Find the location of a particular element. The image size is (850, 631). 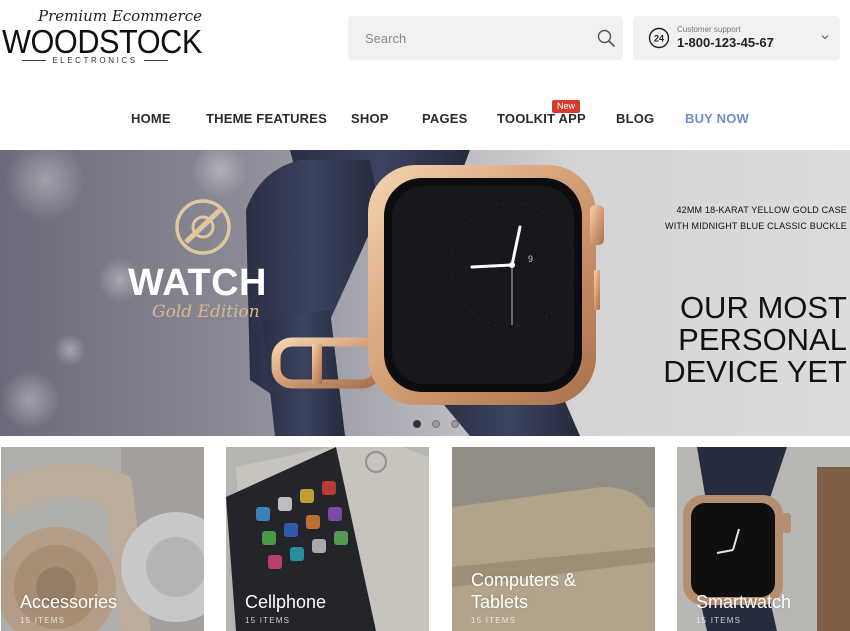

watch-brand-logo-icon is located at coordinates (203, 227).